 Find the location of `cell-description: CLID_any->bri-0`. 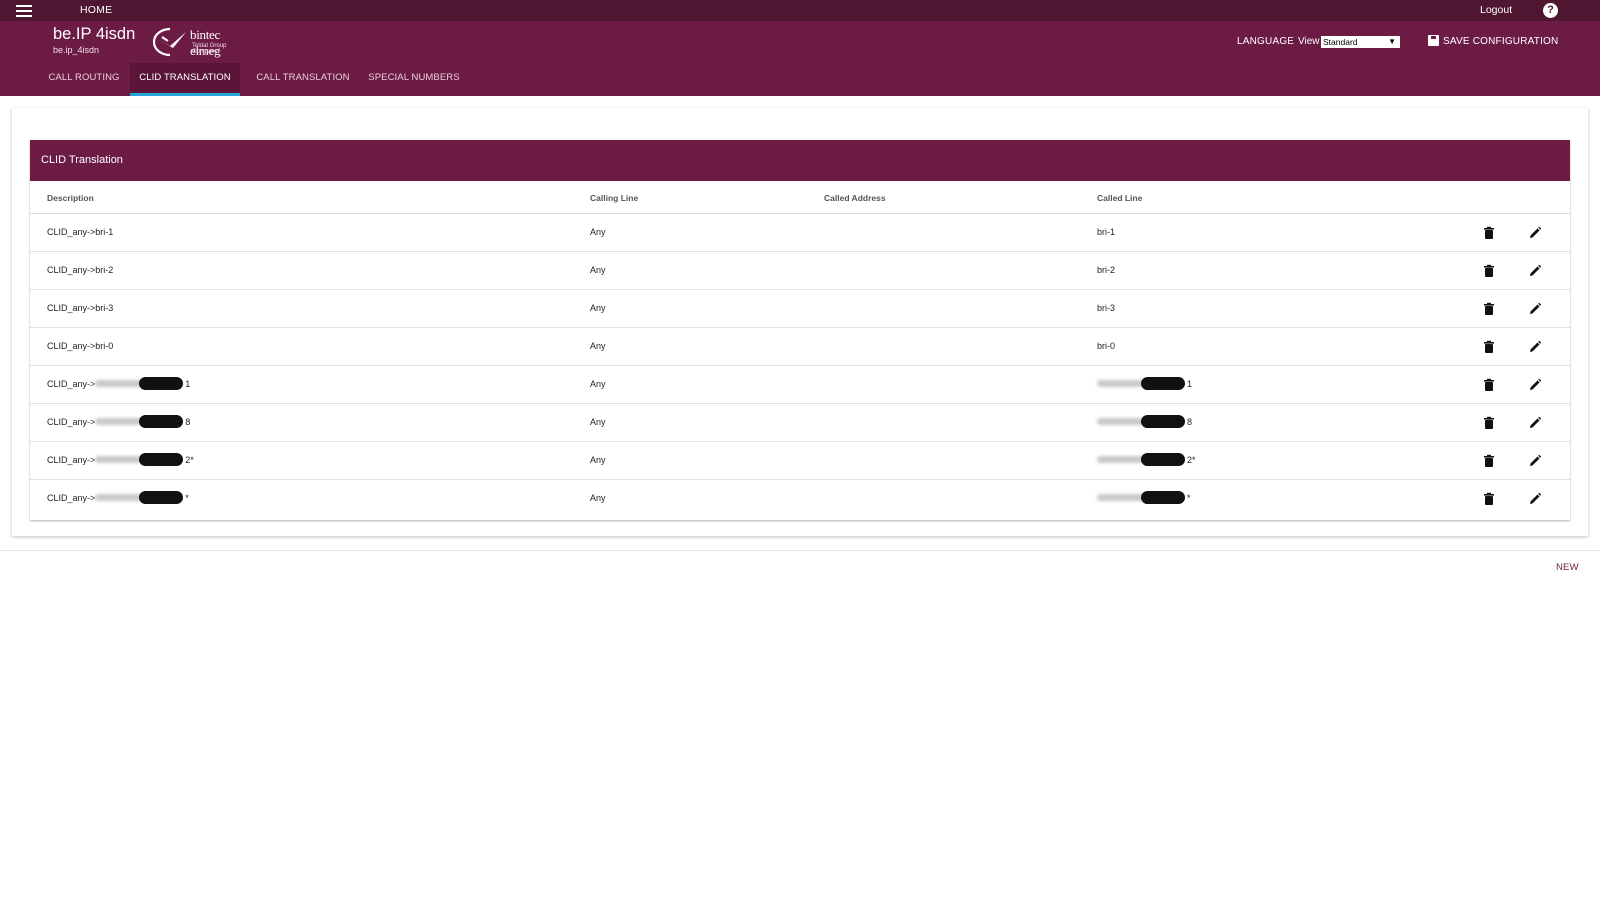

cell-description: CLID_any->bri-0 is located at coordinates (80, 346).